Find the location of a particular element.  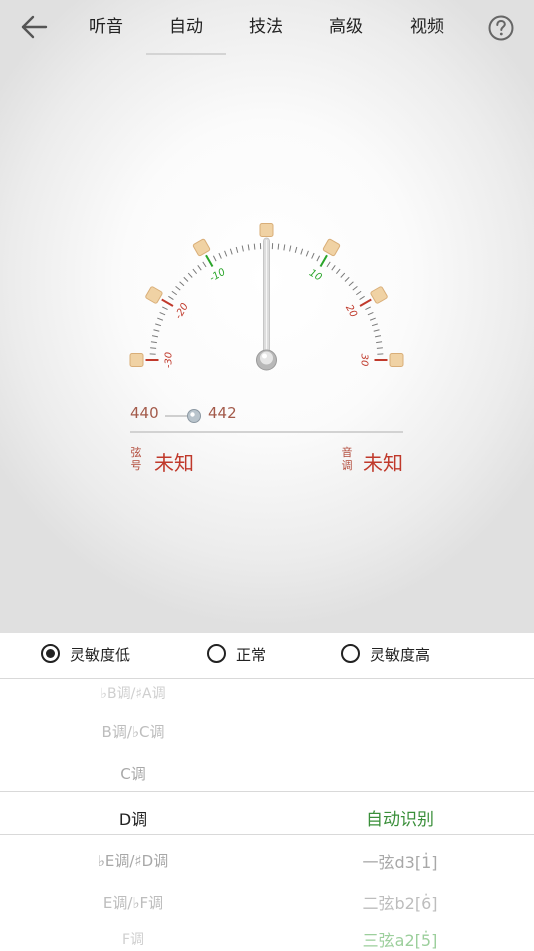

scale-label: -30 is located at coordinates (169, 360).